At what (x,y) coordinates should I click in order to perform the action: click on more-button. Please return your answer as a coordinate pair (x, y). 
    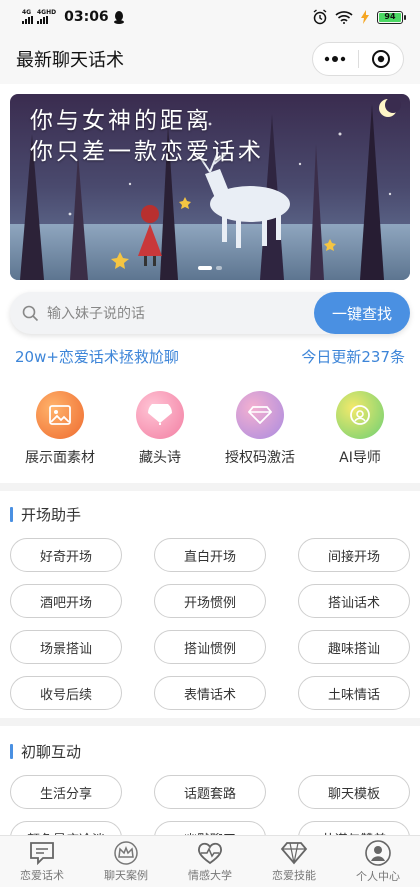
    Looking at the image, I should click on (335, 59).